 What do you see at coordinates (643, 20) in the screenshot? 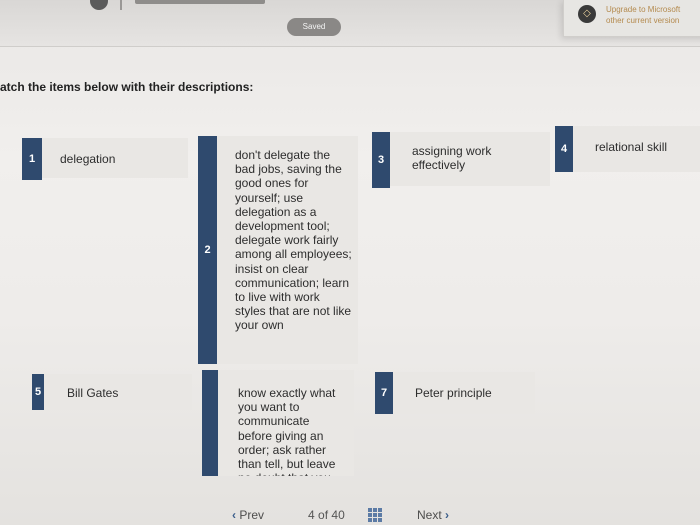
I see `upgrade-line-2: other current version` at bounding box center [643, 20].